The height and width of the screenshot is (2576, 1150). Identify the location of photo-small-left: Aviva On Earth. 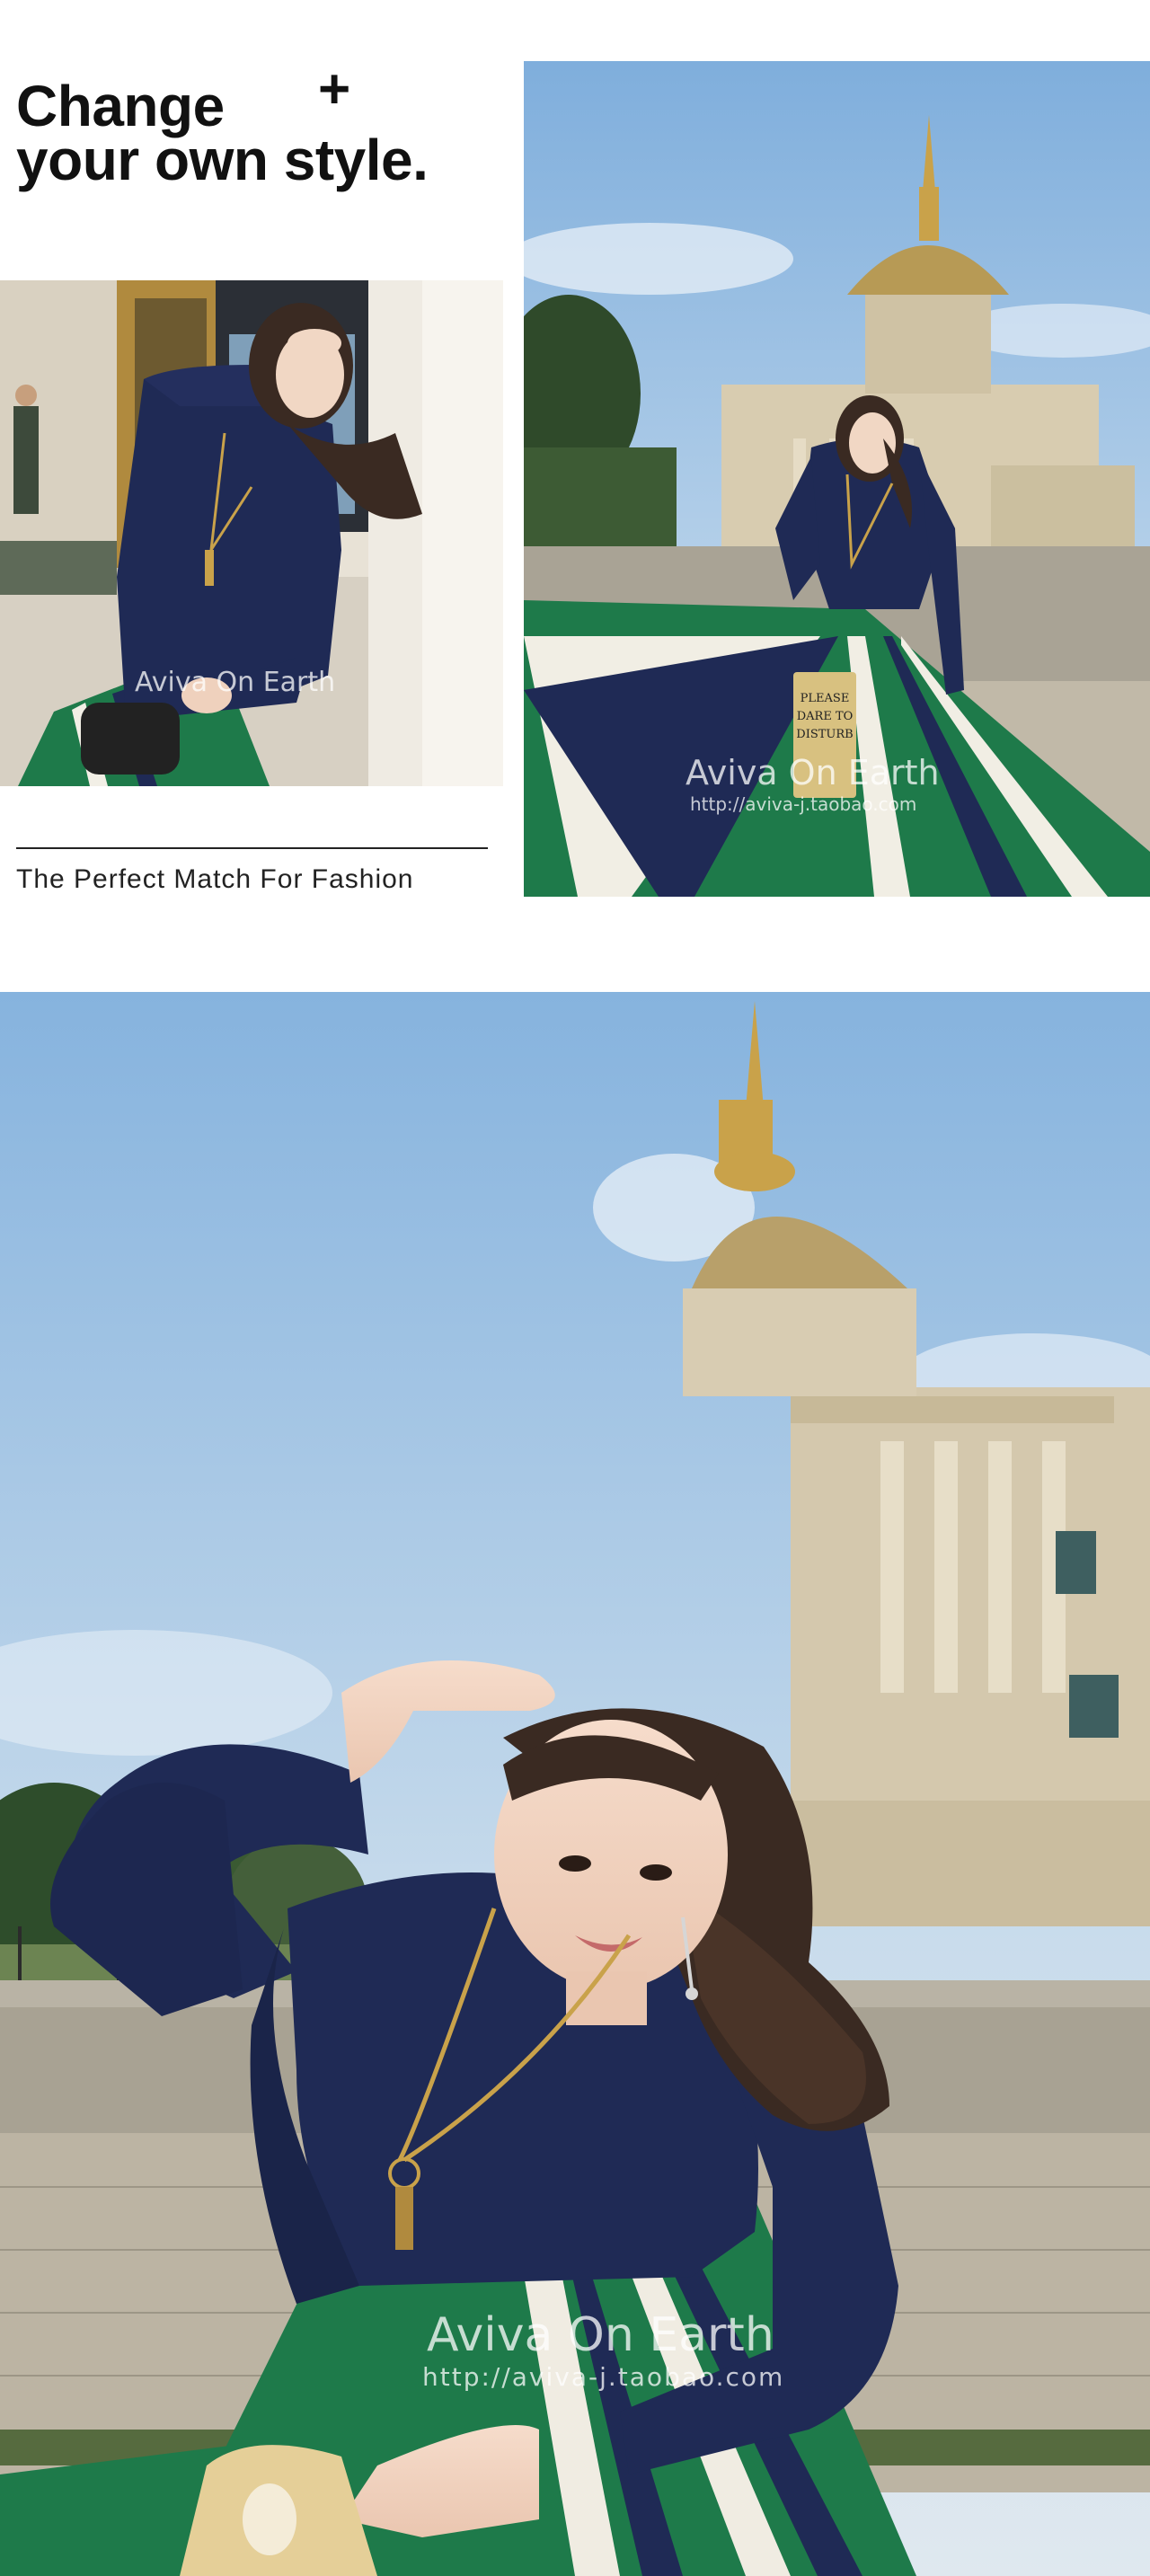
(251, 533).